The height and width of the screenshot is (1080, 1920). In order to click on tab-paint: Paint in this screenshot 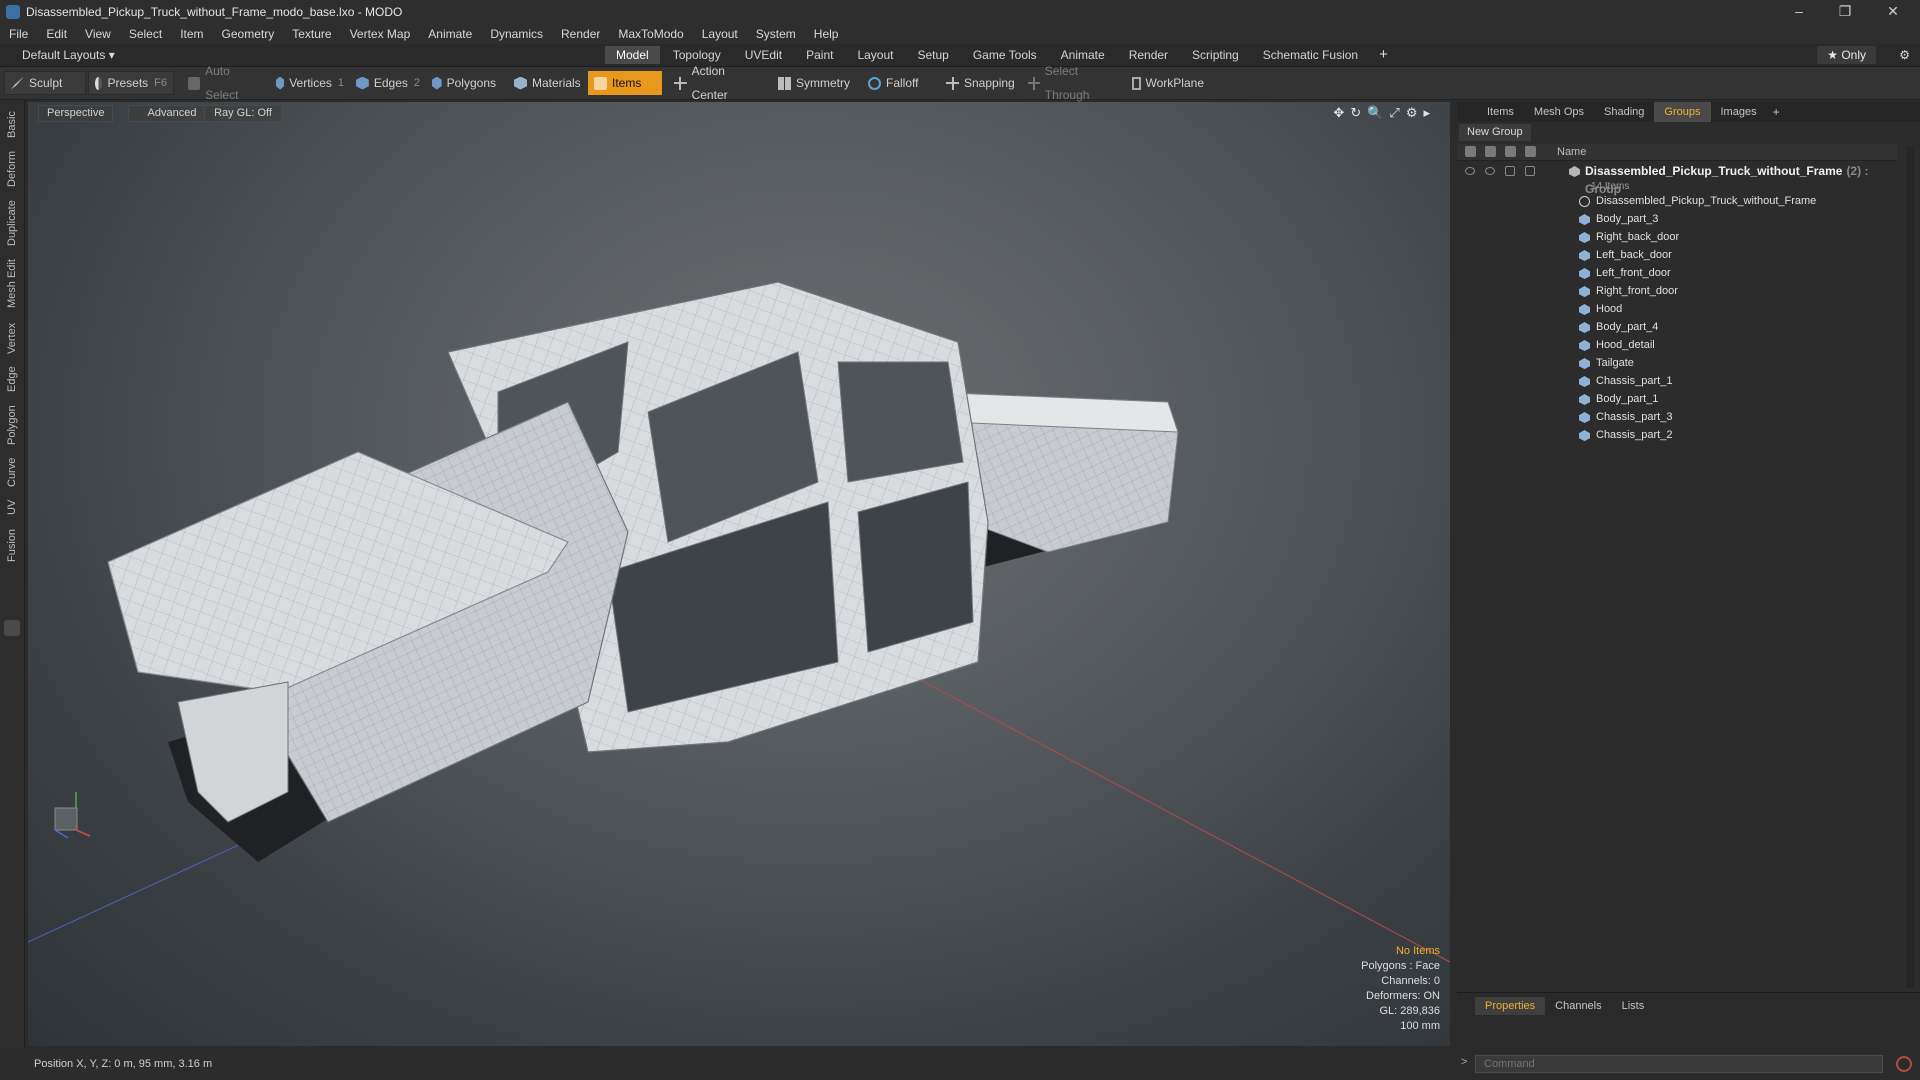, I will do `click(819, 55)`.